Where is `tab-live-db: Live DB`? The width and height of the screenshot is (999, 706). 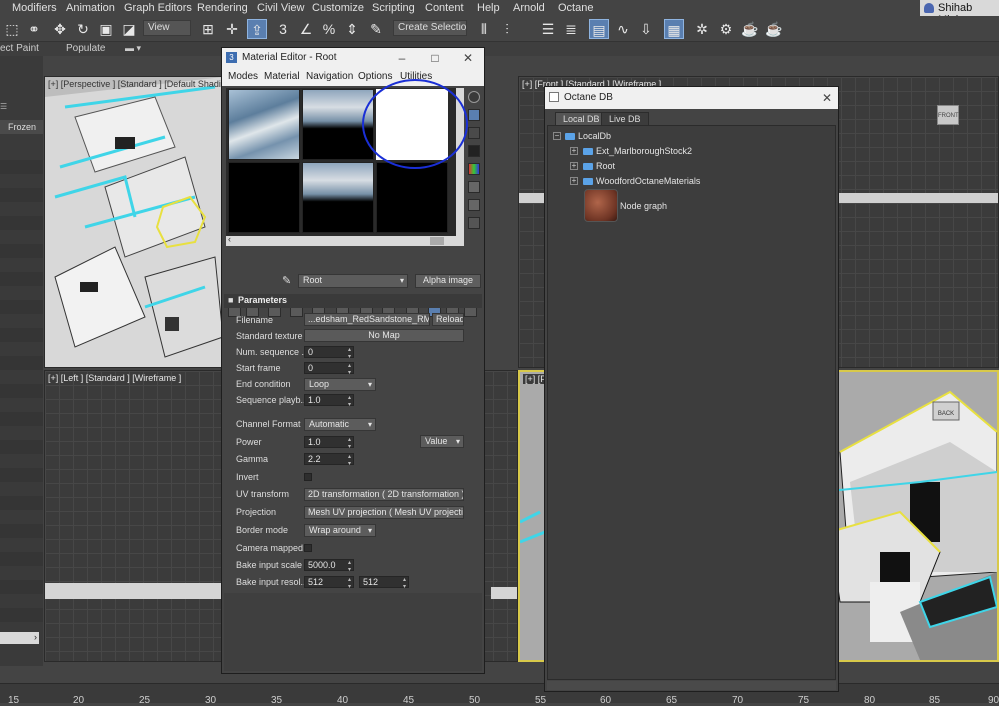 tab-live-db: Live DB is located at coordinates (625, 119).